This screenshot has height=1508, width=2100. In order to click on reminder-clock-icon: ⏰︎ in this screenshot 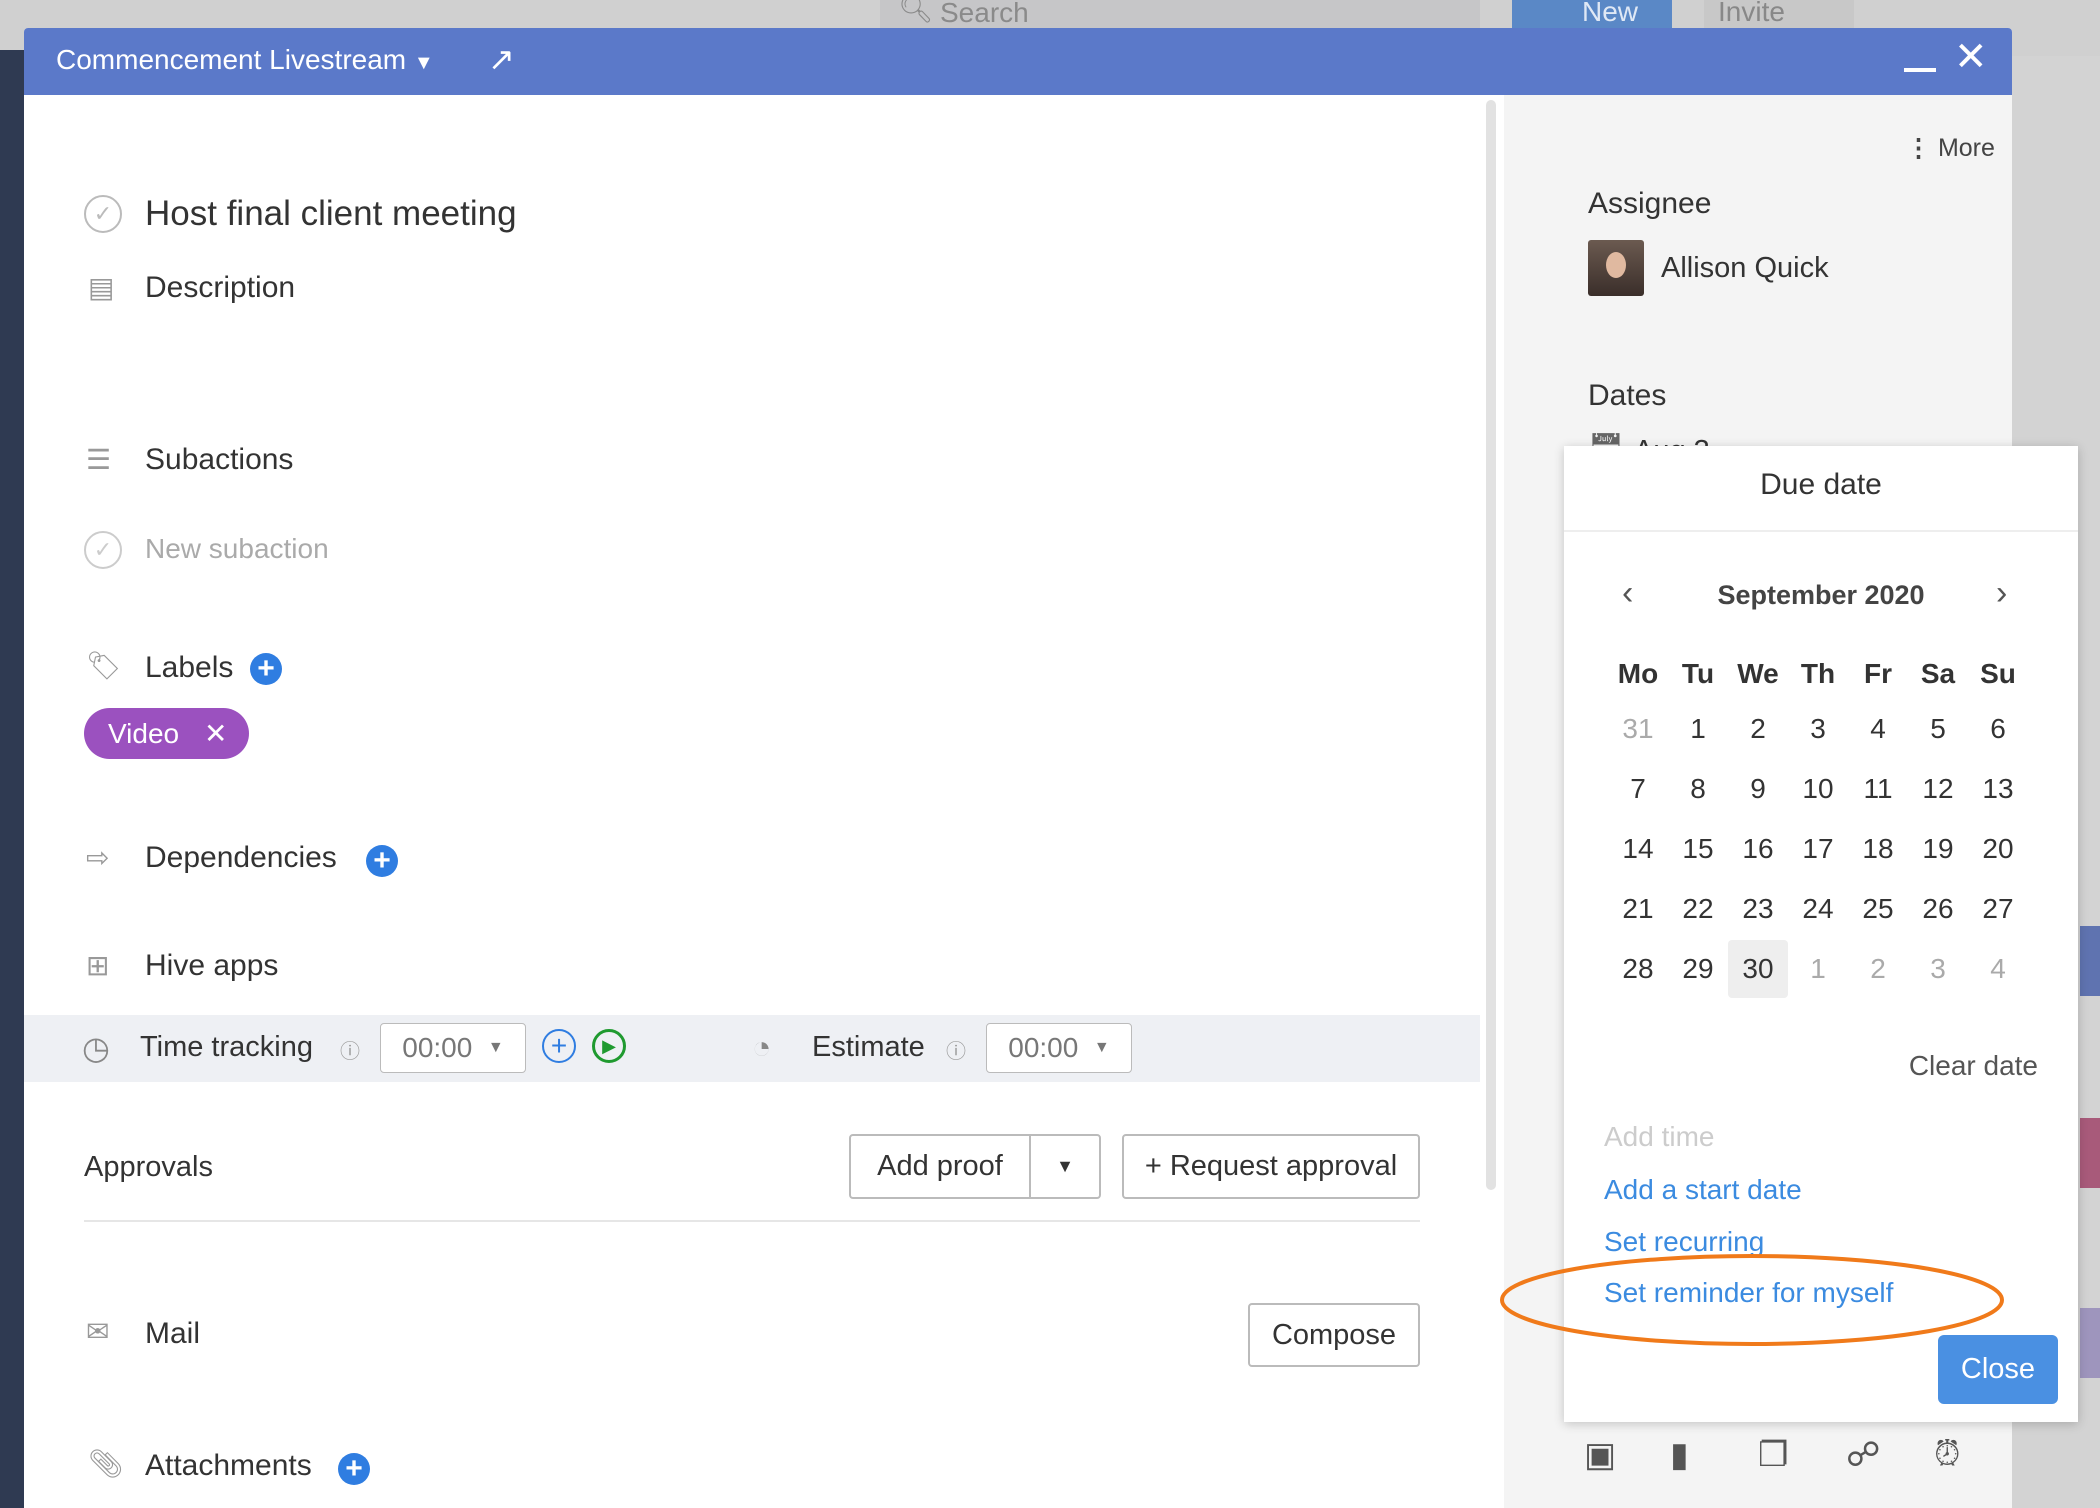, I will do `click(1947, 1454)`.